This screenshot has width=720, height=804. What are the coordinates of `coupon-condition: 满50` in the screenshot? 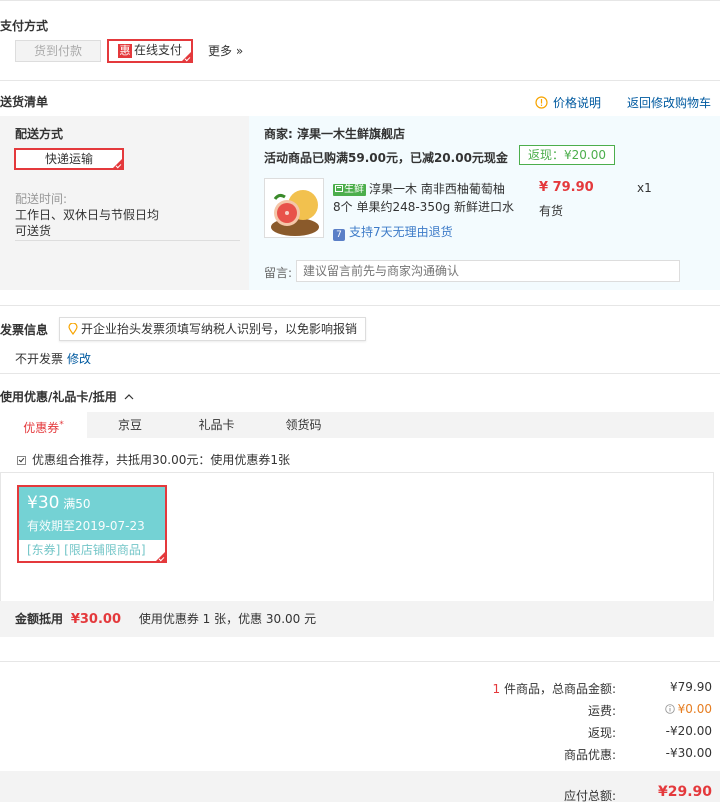 It's located at (77, 504).